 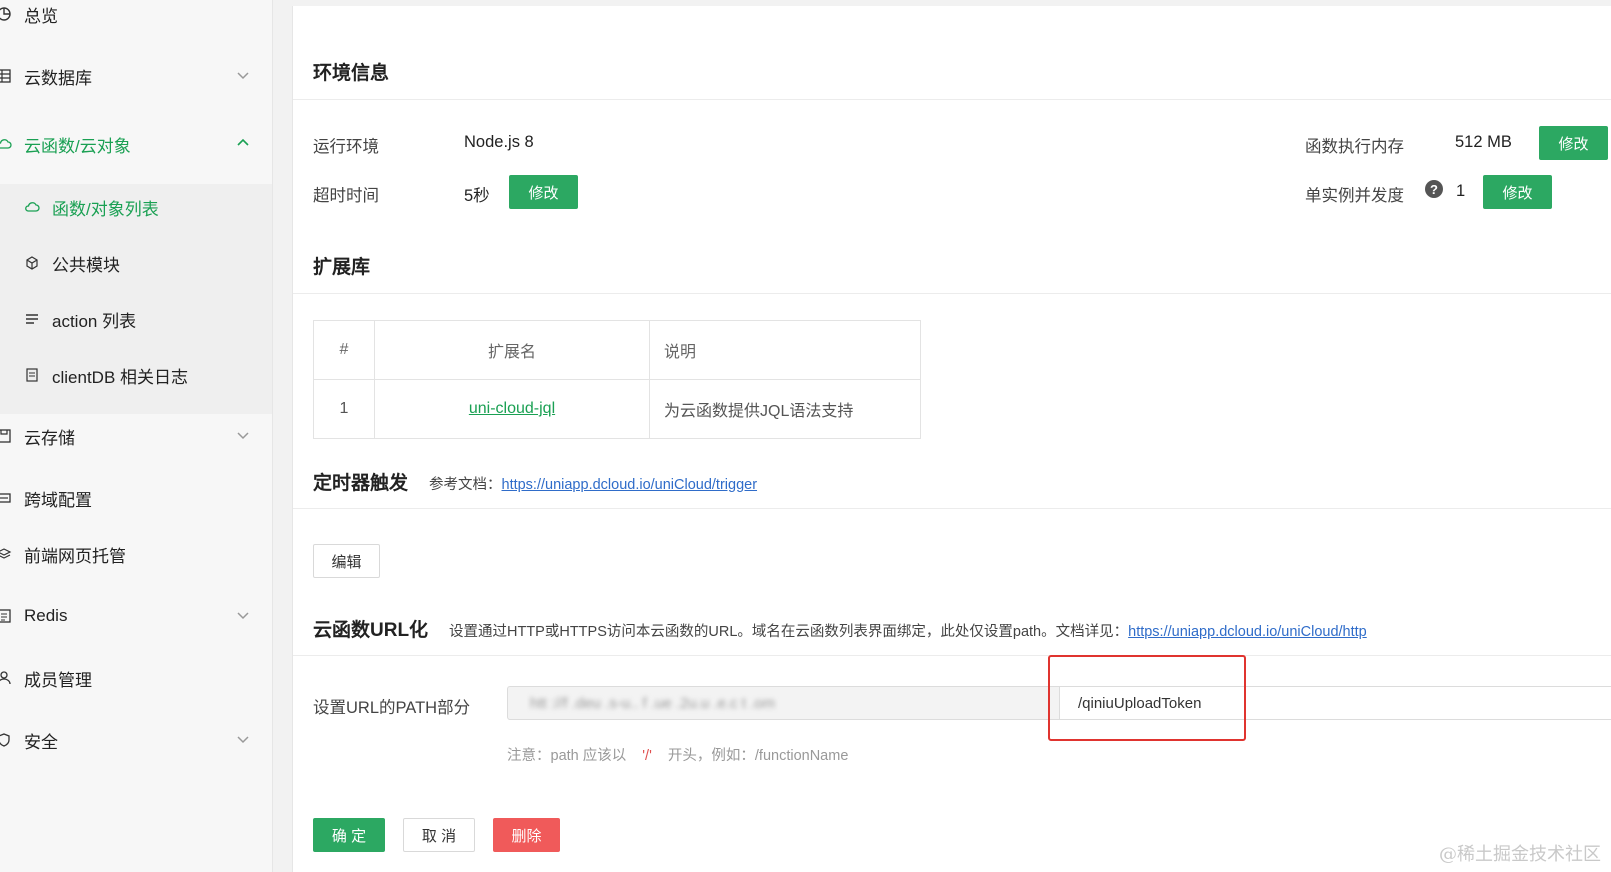 What do you see at coordinates (105, 209) in the screenshot?
I see `submenu-item-label: 函数/对象列表` at bounding box center [105, 209].